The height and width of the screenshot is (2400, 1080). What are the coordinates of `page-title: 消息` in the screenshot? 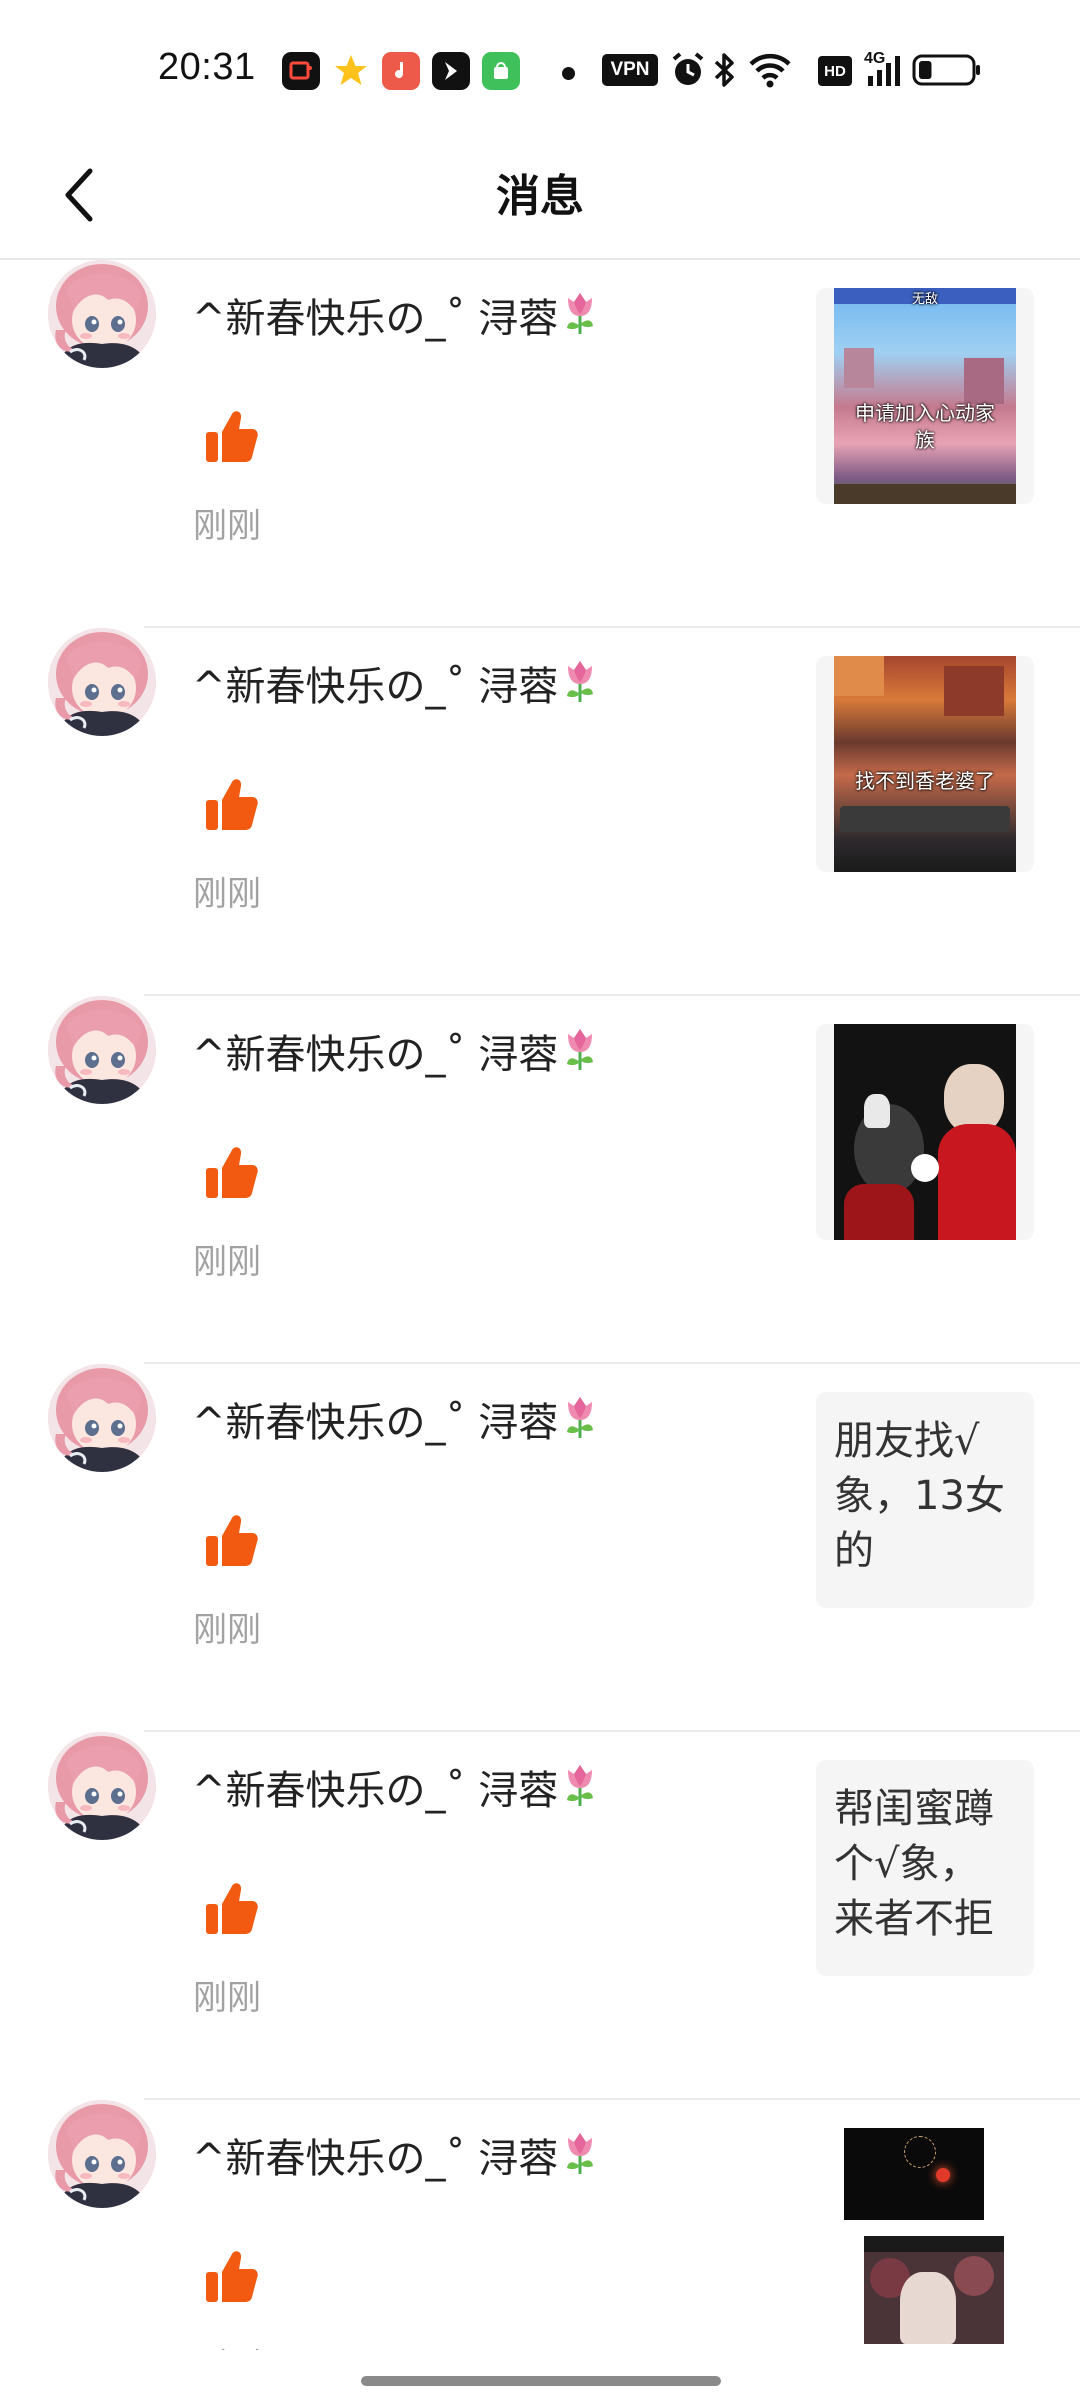 It's located at (540, 196).